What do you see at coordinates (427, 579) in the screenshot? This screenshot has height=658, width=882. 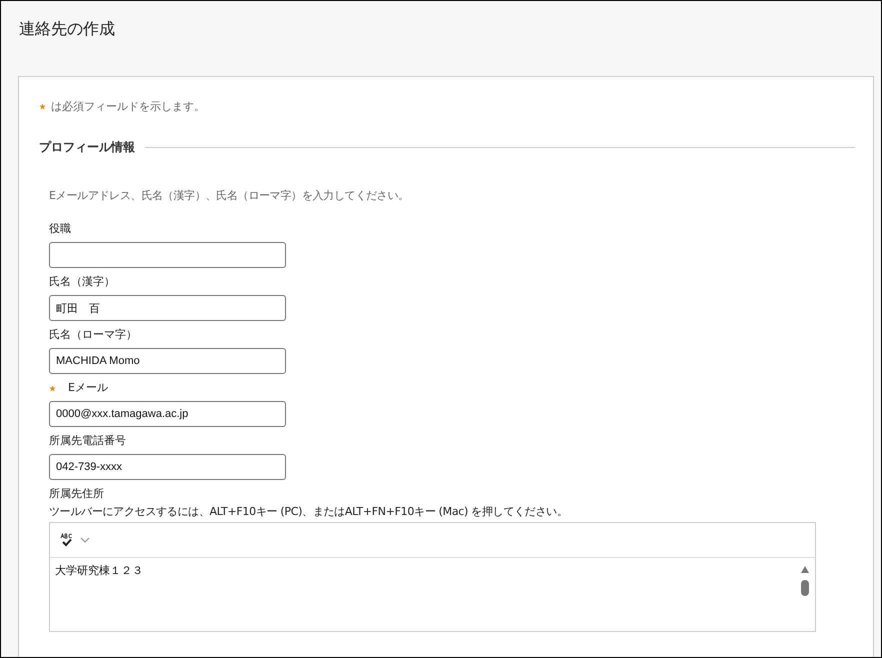 I see `editor-text: 大学研究棟１２３` at bounding box center [427, 579].